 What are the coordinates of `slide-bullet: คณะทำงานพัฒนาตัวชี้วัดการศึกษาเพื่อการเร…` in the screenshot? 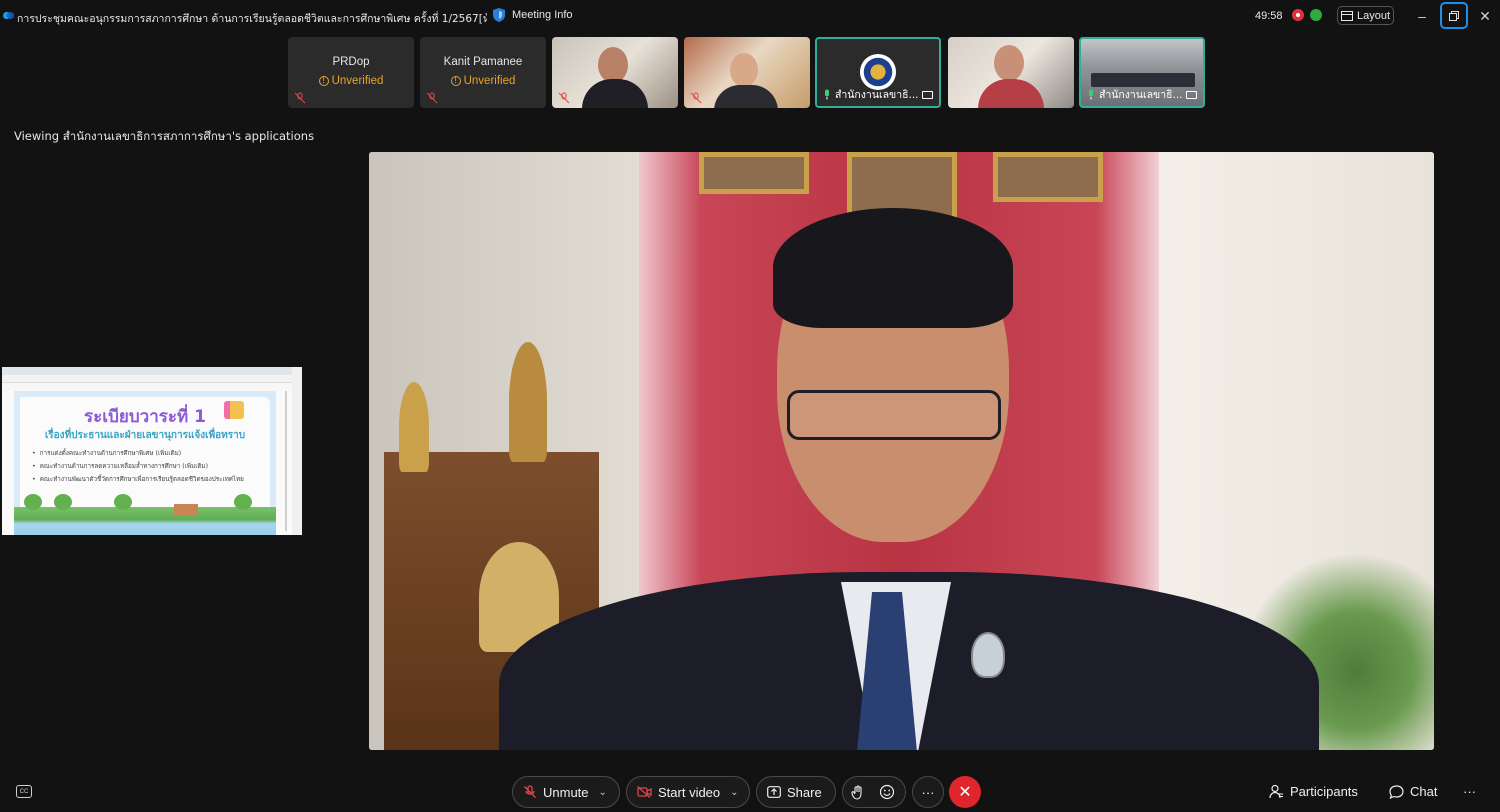 It's located at (147, 479).